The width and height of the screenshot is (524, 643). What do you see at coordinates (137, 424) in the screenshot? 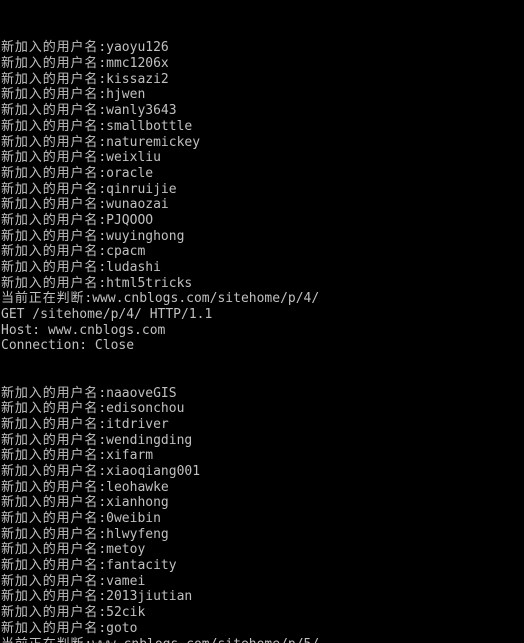
I see `username-value: itdriver` at bounding box center [137, 424].